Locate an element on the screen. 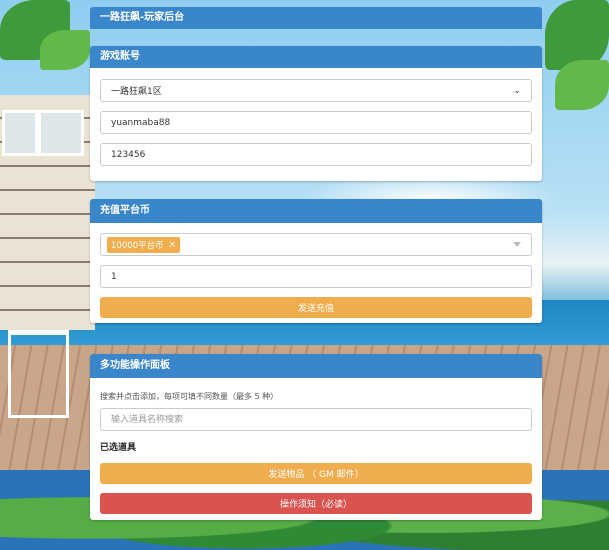 The image size is (609, 550). server-select: 一路狂飙1区 ⌄ is located at coordinates (316, 90).